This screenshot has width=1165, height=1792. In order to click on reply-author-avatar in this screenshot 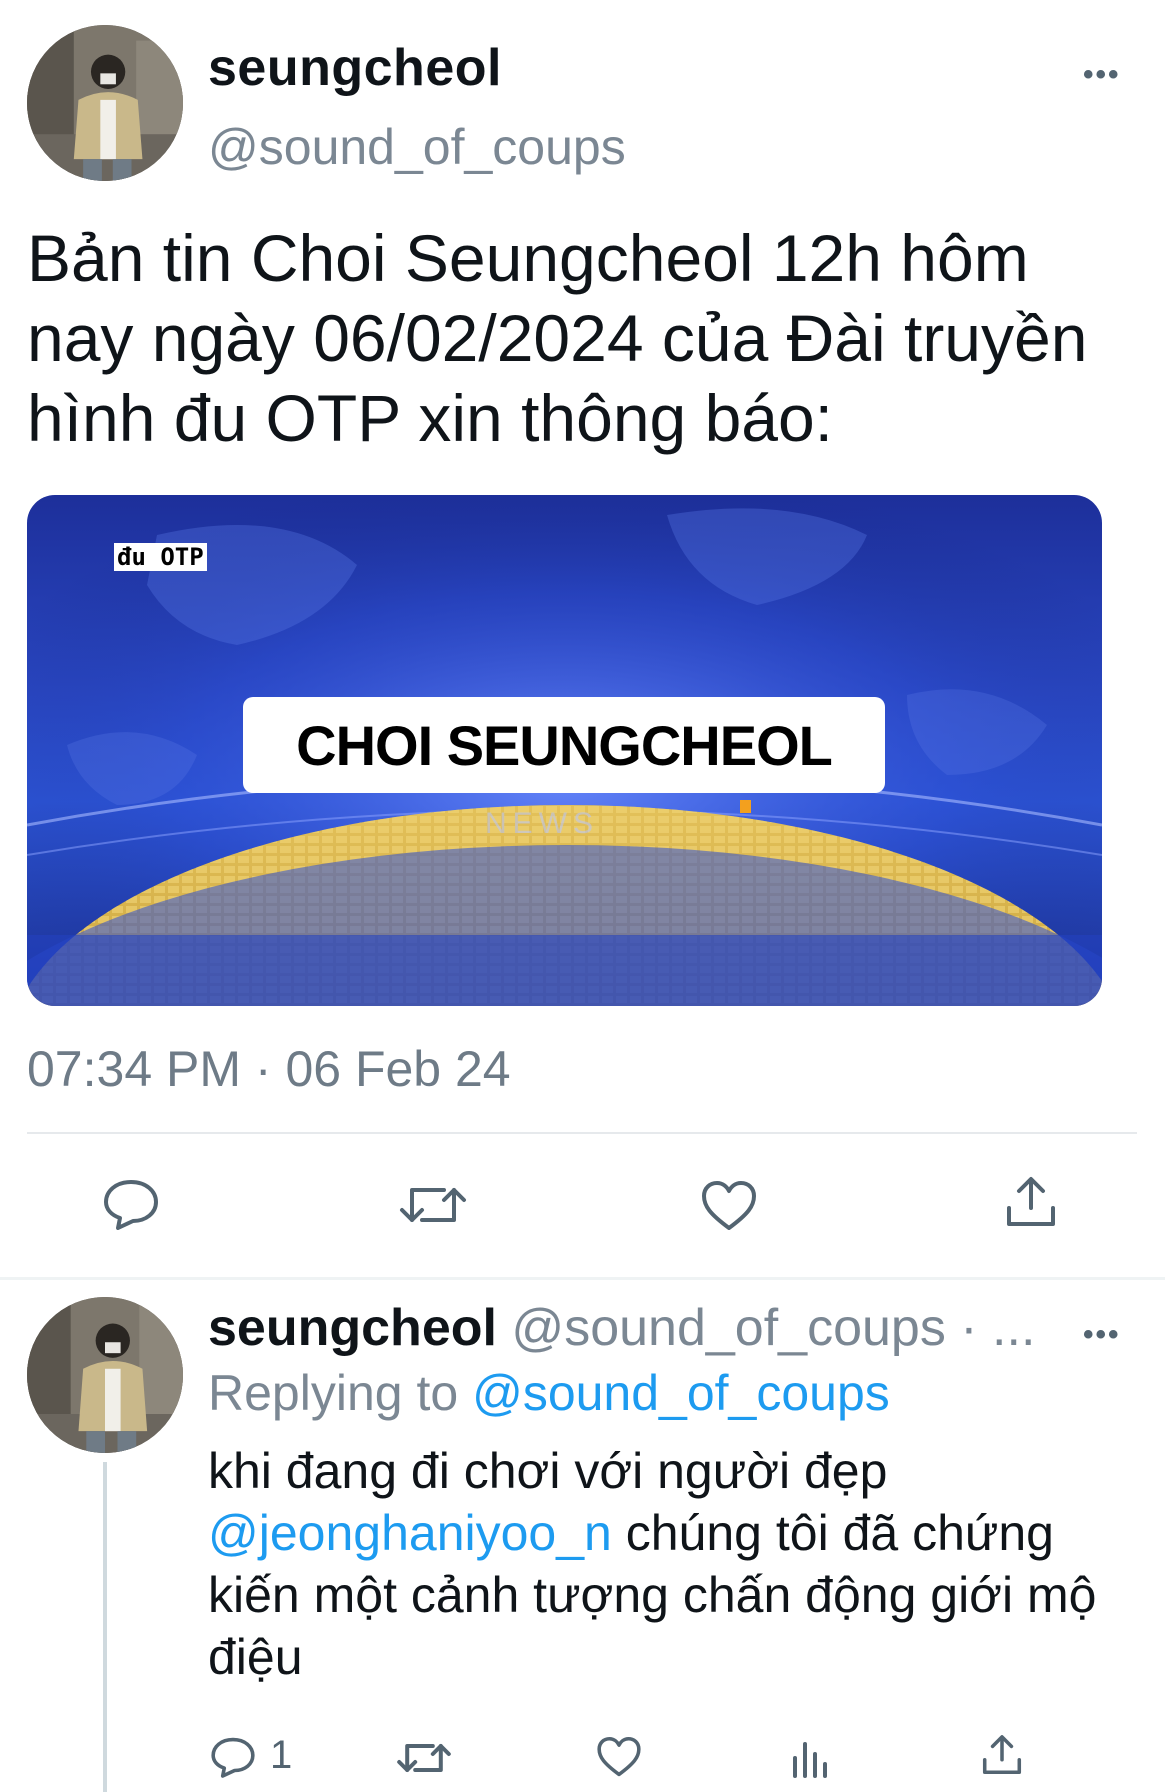, I will do `click(105, 1375)`.